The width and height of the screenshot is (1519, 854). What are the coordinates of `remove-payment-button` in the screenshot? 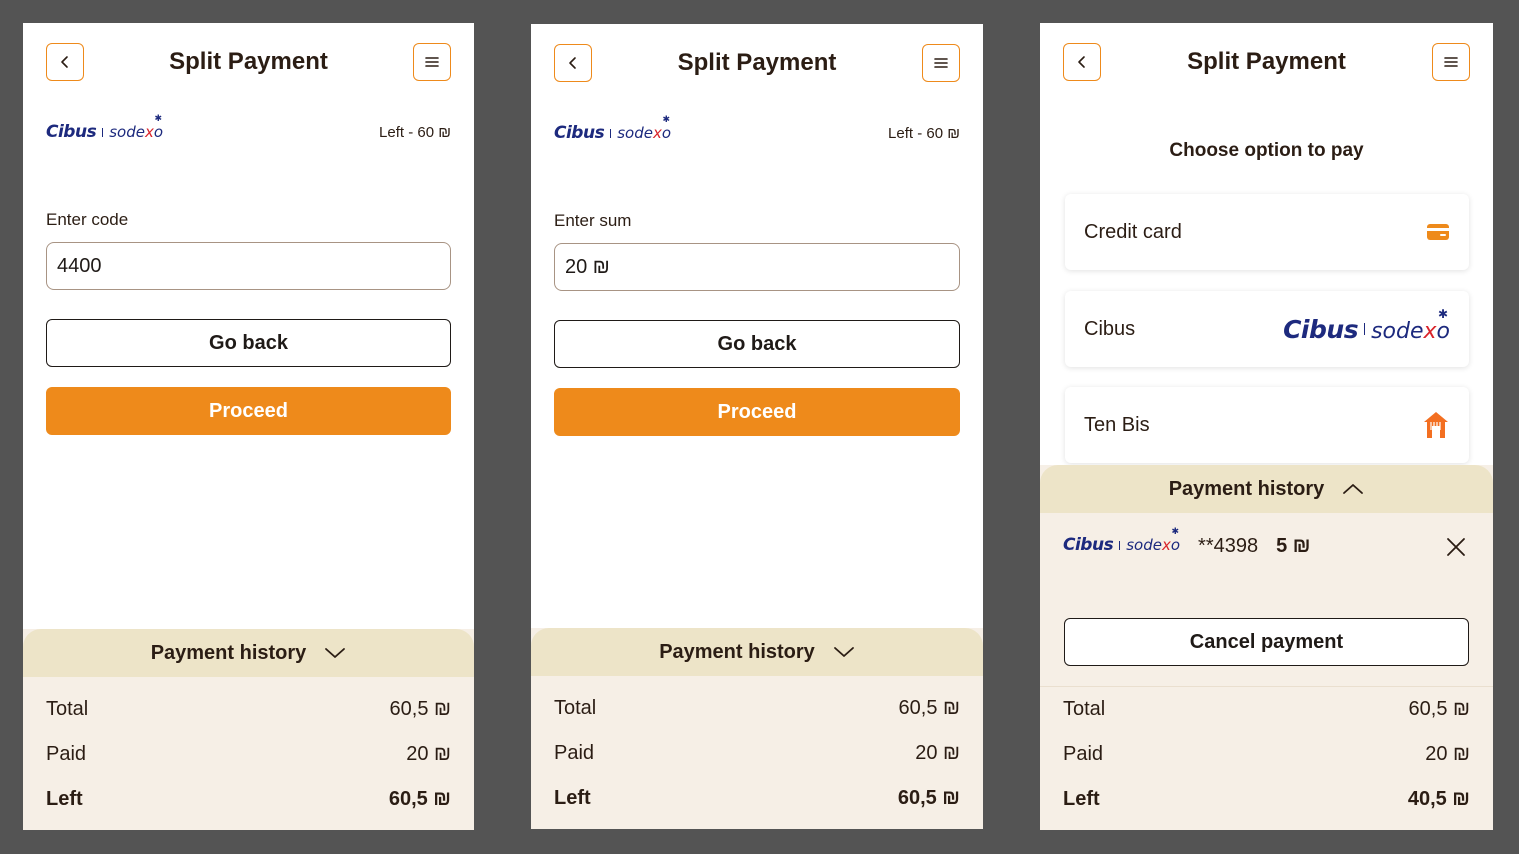 It's located at (1456, 547).